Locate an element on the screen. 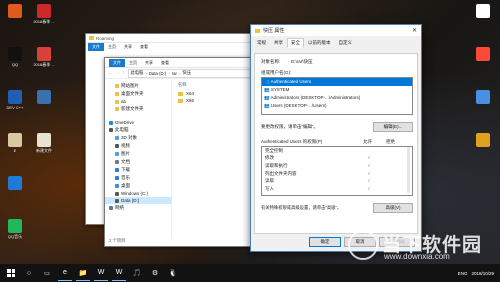  scrollbar is located at coordinates (408, 170).